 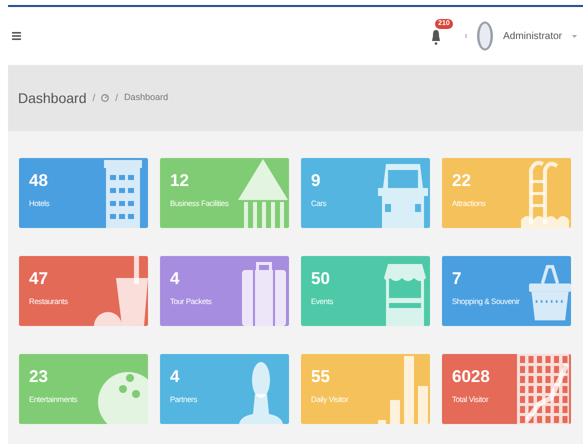 I want to click on drink-cup-icon, so click(x=121, y=291).